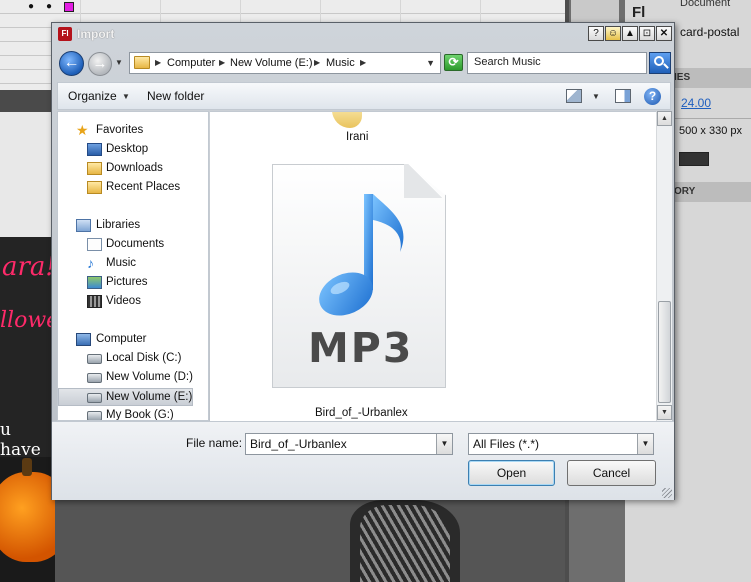  I want to click on view-options-dropdown: ▼, so click(596, 96).